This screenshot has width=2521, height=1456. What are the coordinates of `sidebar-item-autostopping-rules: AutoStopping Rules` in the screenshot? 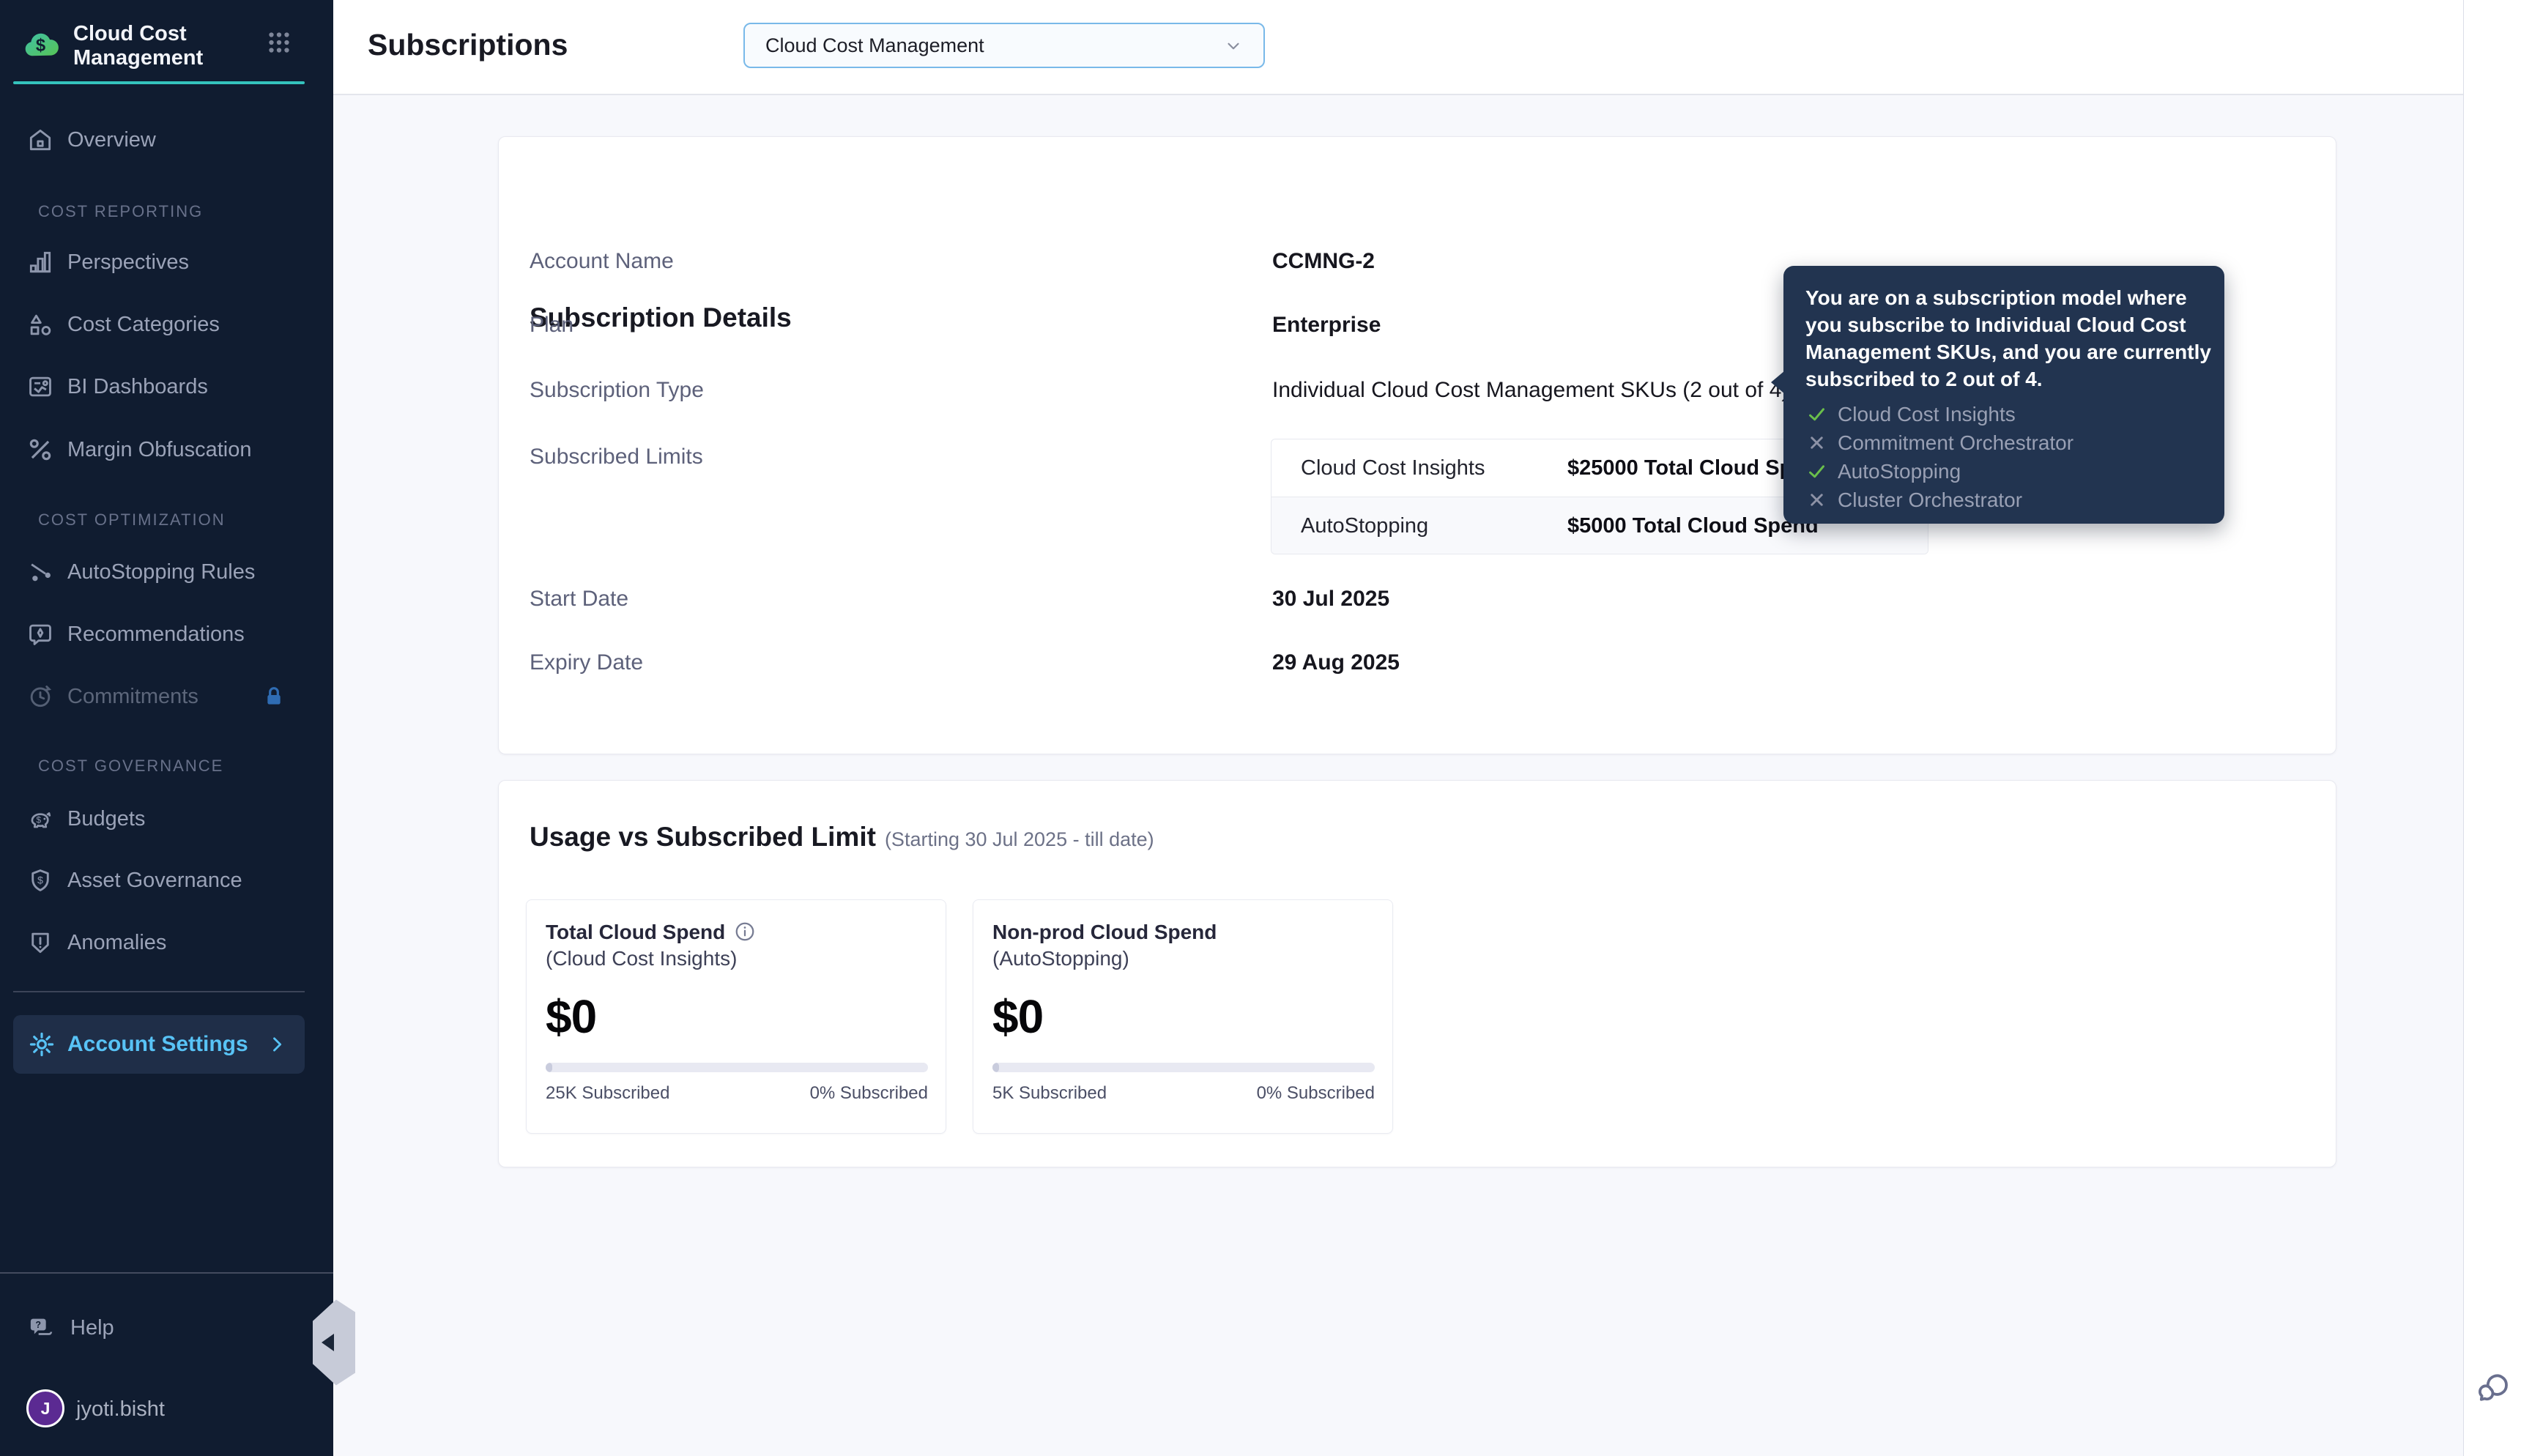 It's located at (166, 572).